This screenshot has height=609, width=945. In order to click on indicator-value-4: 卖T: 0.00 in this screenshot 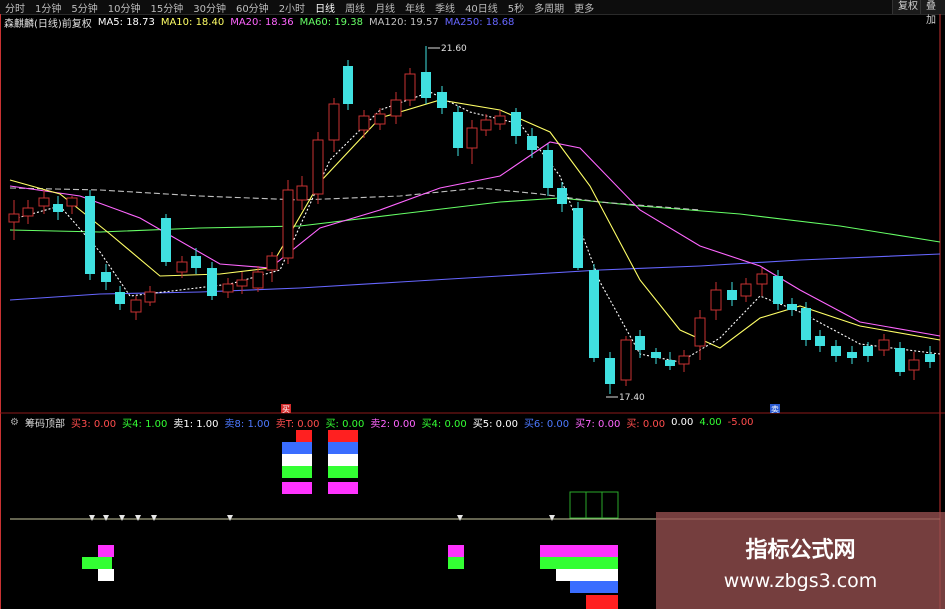, I will do `click(297, 424)`.